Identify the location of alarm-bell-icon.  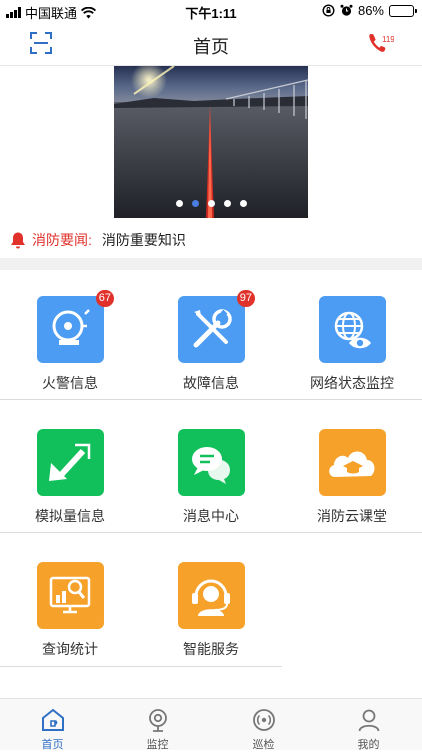
(71, 327).